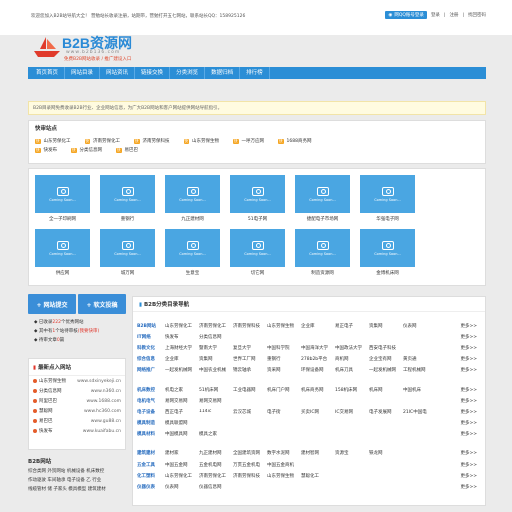 This screenshot has width=512, height=512. Describe the element at coordinates (46, 411) in the screenshot. I see `recent-site-name: 慧聪网` at that location.